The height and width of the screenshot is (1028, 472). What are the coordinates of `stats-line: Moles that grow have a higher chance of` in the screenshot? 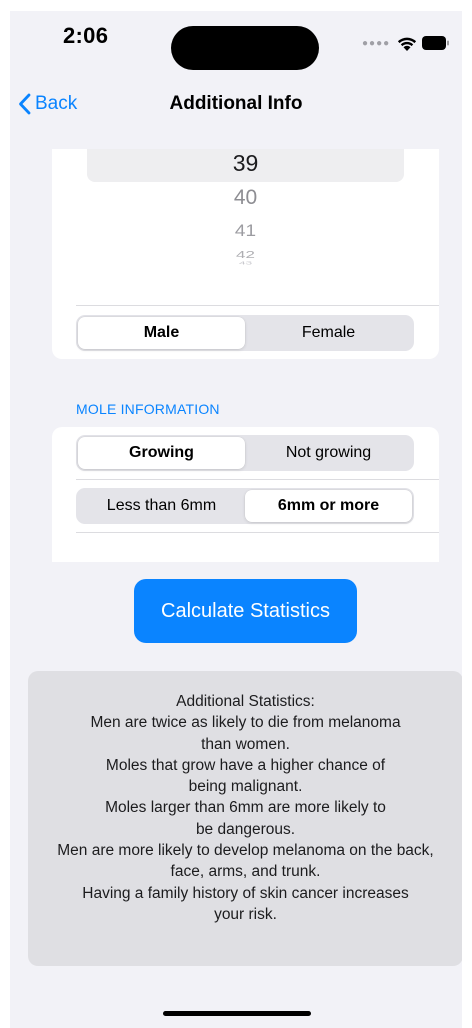 It's located at (245, 765).